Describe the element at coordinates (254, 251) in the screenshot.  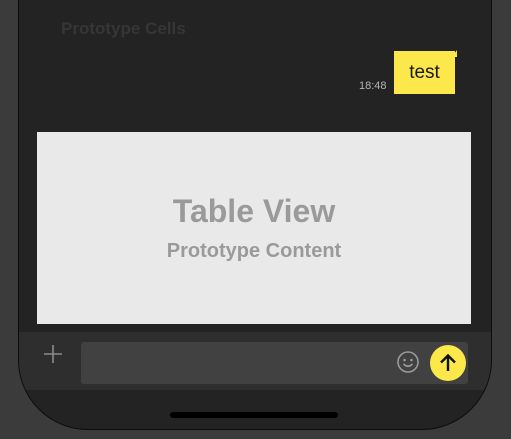
I see `table-view-subtitle: Prototype Content` at that location.